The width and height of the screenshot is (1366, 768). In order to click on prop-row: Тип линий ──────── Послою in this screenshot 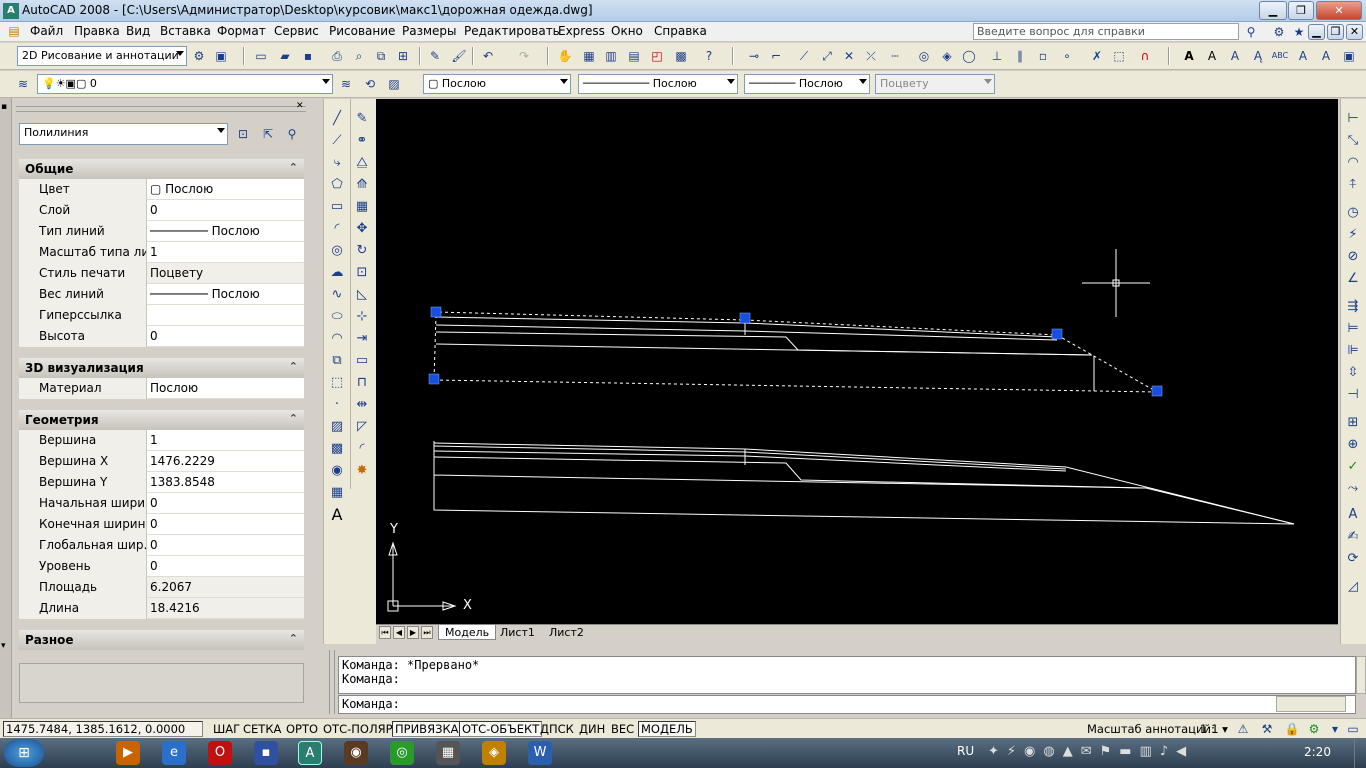, I will do `click(161, 231)`.